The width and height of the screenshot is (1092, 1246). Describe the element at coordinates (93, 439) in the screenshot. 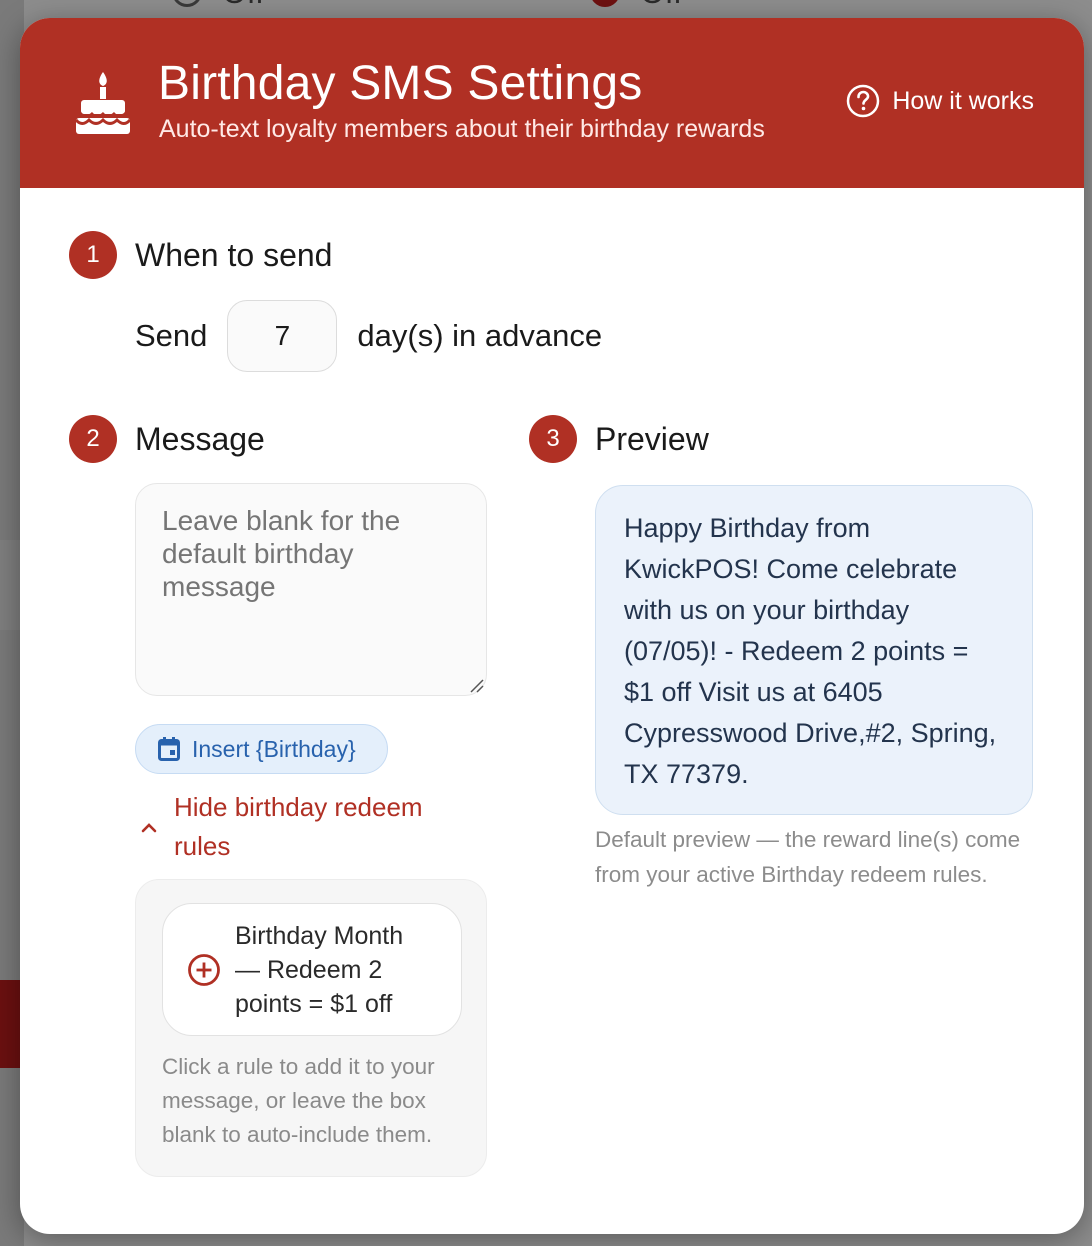

I see `step-number-badge: 2` at that location.